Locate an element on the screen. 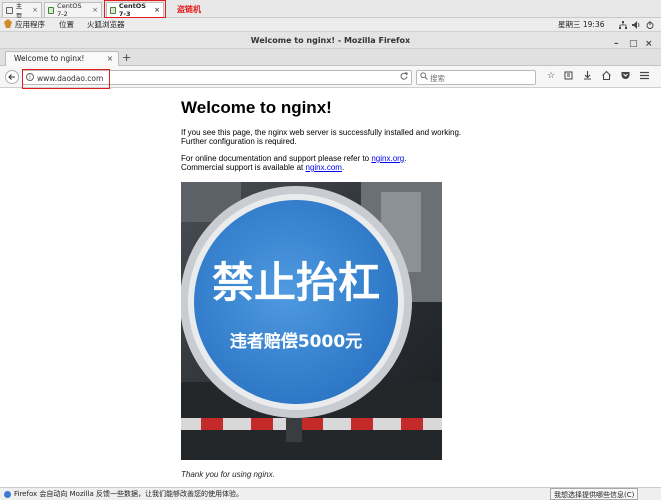 This screenshot has width=661, height=500. power-icon is located at coordinates (650, 25).